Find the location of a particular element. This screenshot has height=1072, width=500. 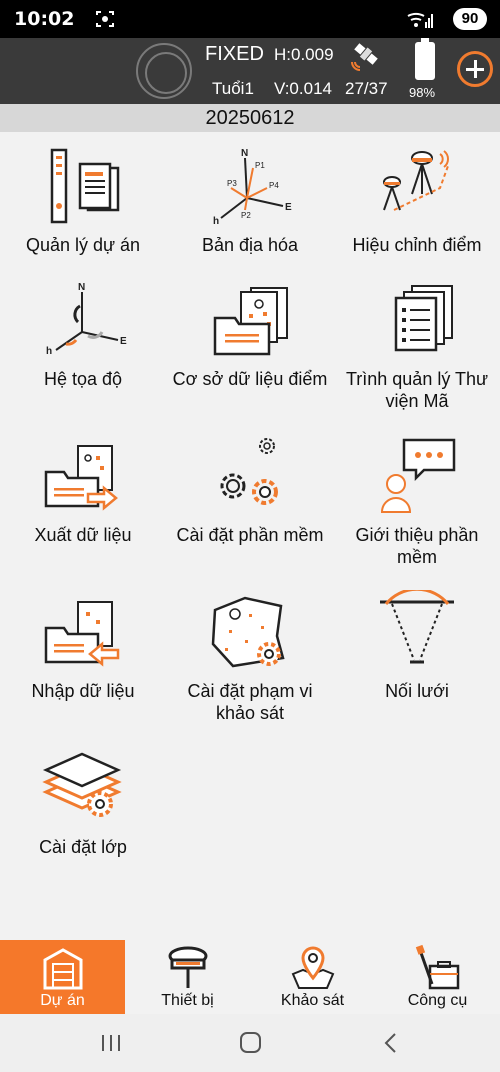

wifi-icon is located at coordinates (420, 20).